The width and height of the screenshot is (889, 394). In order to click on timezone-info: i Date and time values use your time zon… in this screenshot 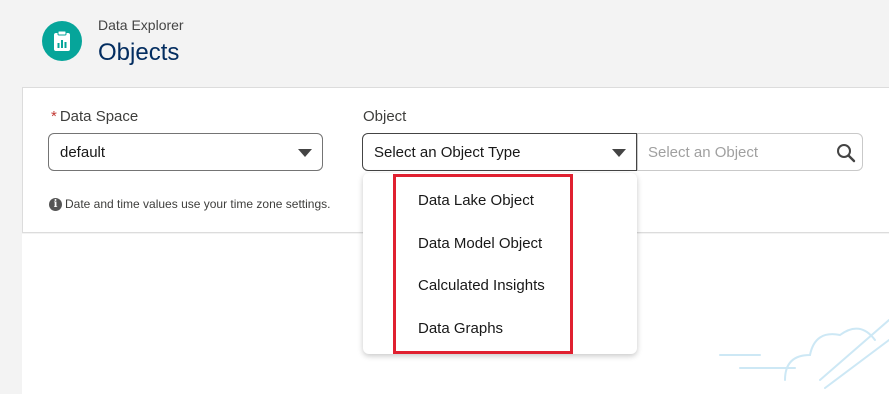, I will do `click(189, 204)`.